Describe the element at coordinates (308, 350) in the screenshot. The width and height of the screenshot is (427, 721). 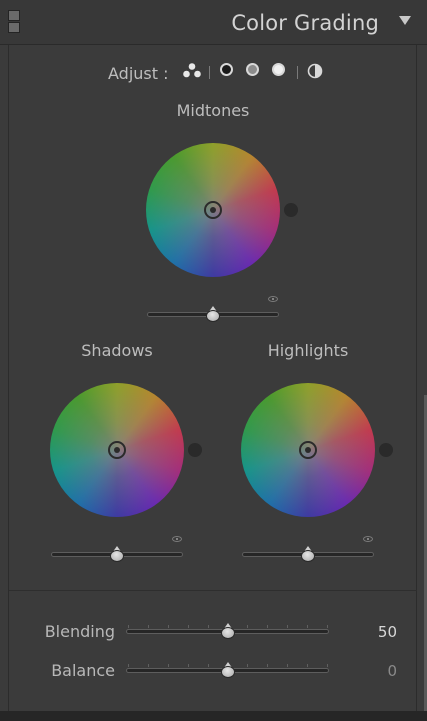
I see `highlights-label: Highlights` at that location.